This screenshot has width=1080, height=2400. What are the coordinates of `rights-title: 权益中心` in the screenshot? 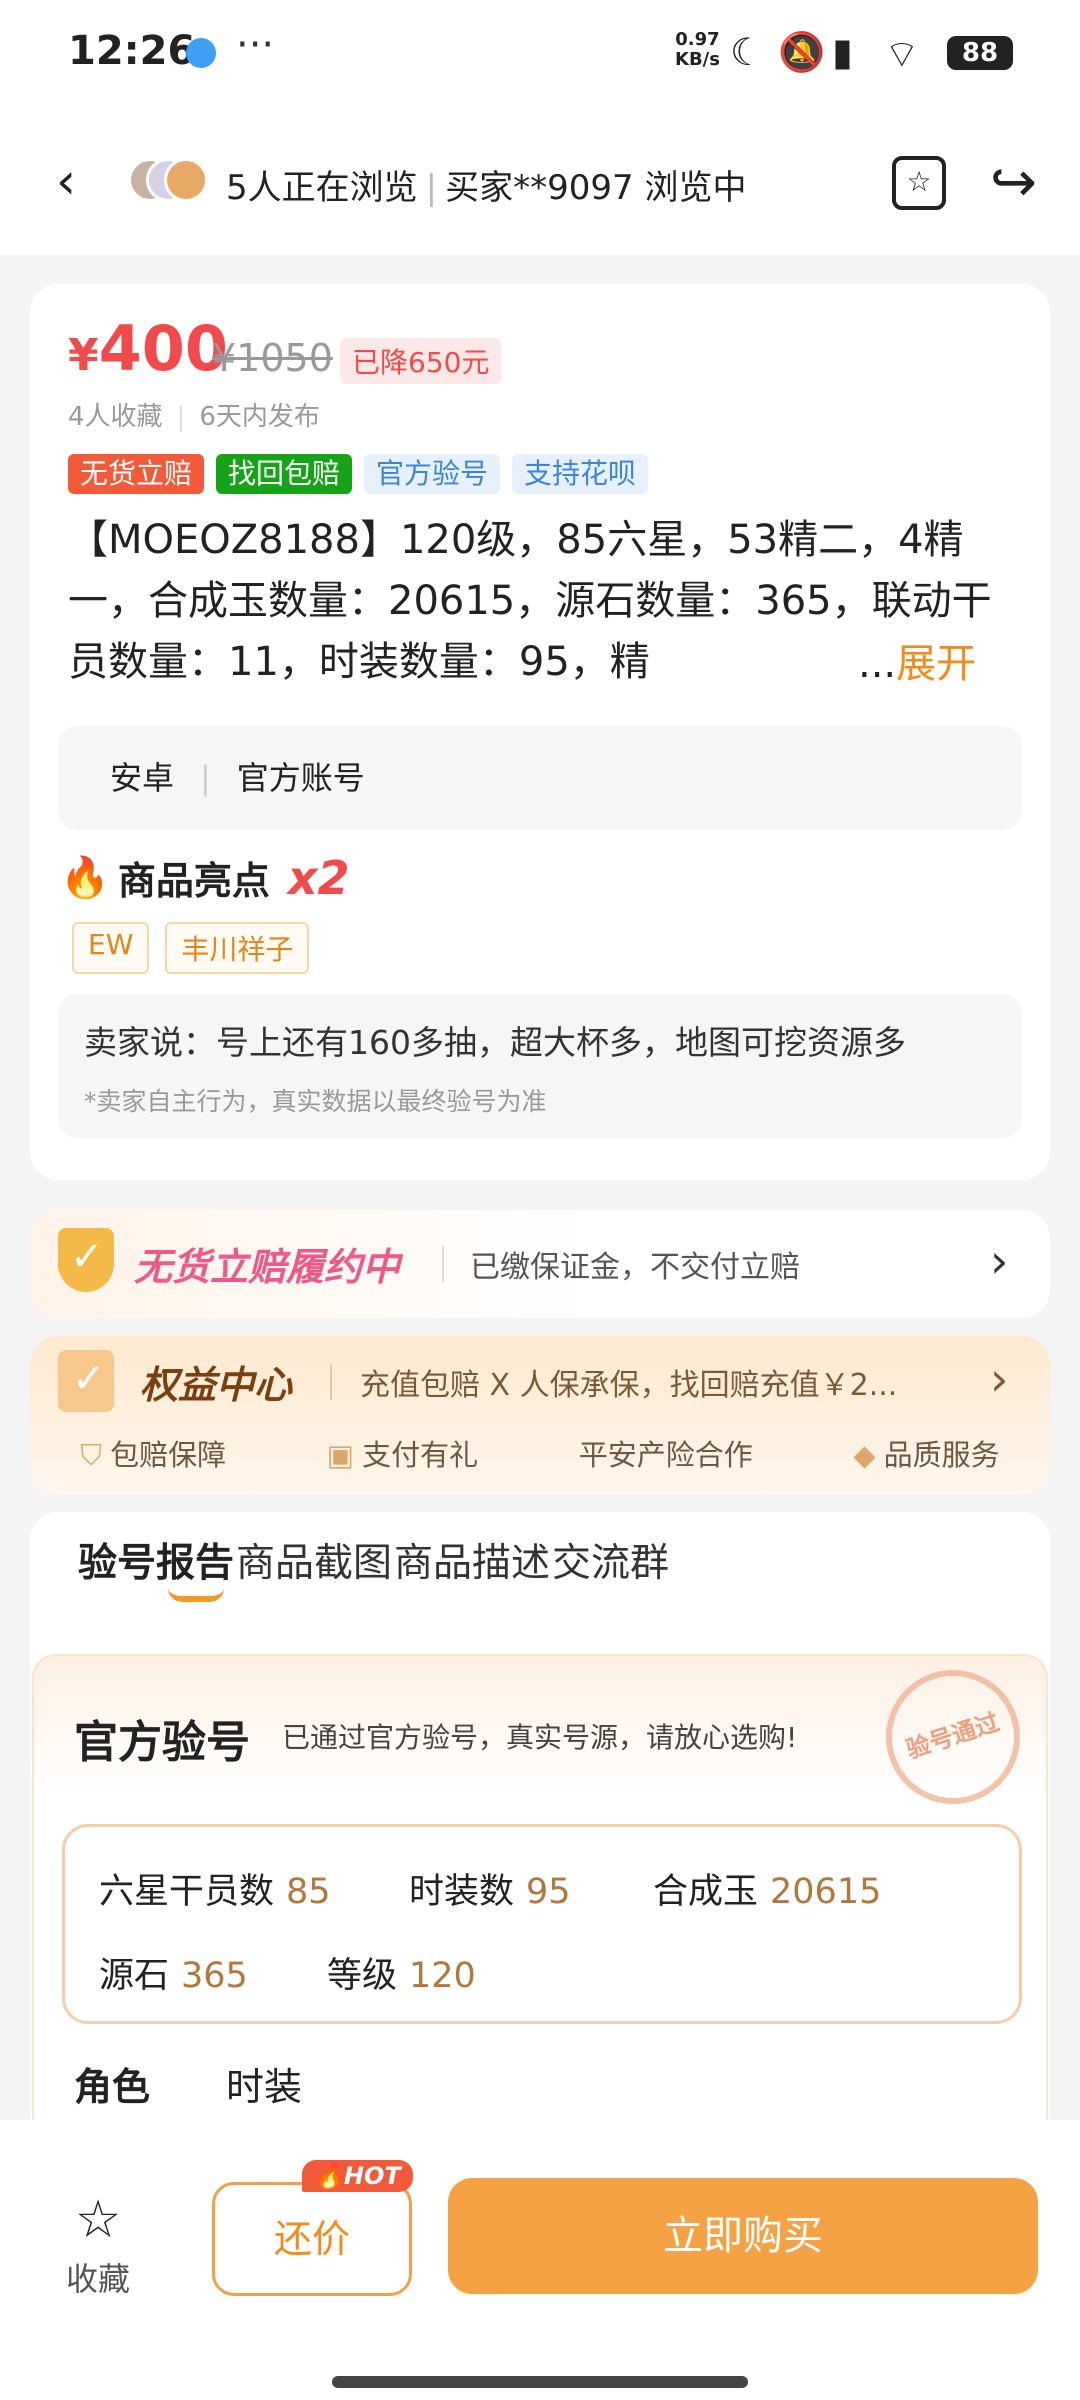 It's located at (216, 1385).